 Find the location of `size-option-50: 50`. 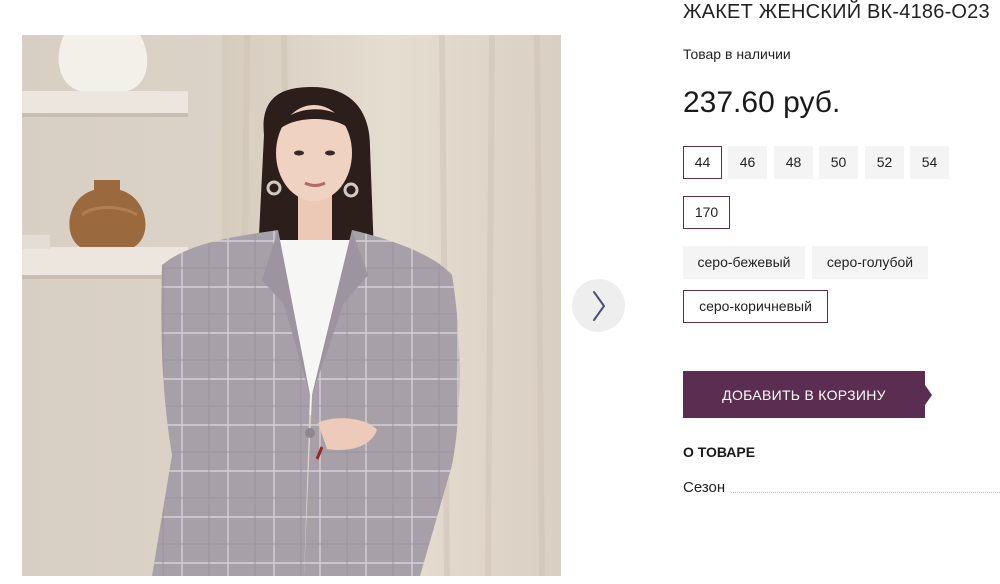

size-option-50: 50 is located at coordinates (838, 162).